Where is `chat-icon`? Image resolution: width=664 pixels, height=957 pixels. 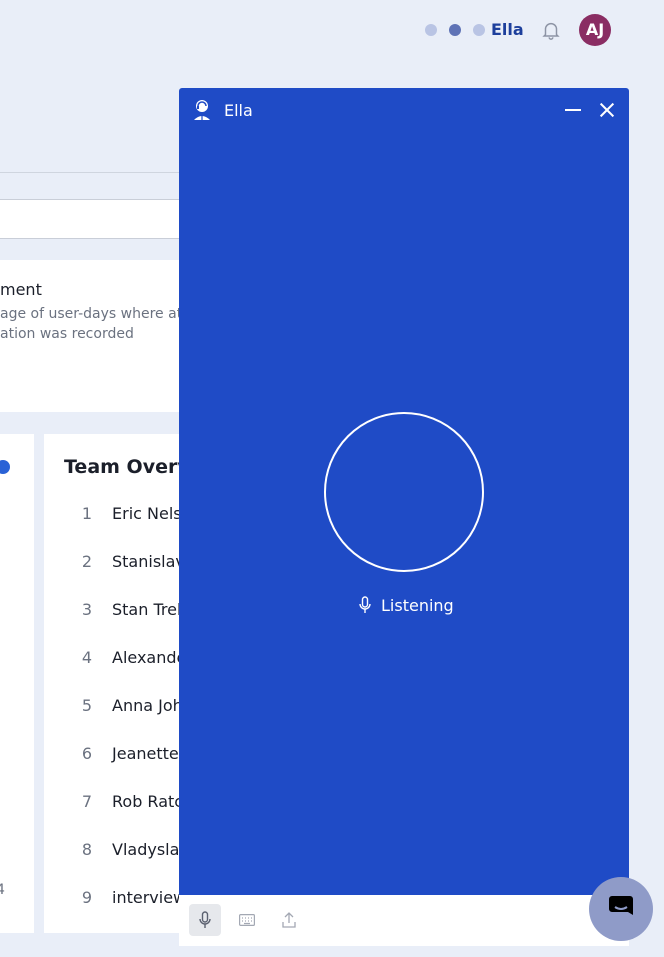
chat-icon is located at coordinates (621, 905).